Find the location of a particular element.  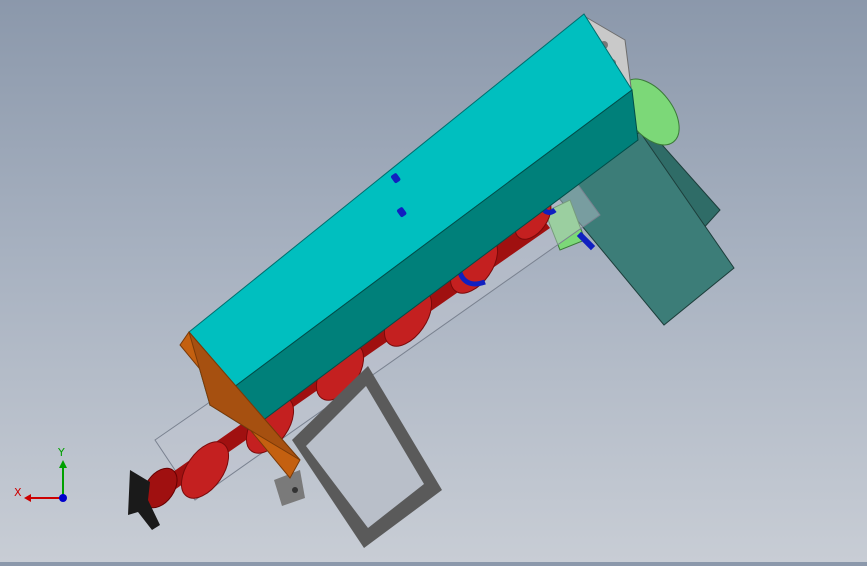

x-axis-head is located at coordinates (27, 498).